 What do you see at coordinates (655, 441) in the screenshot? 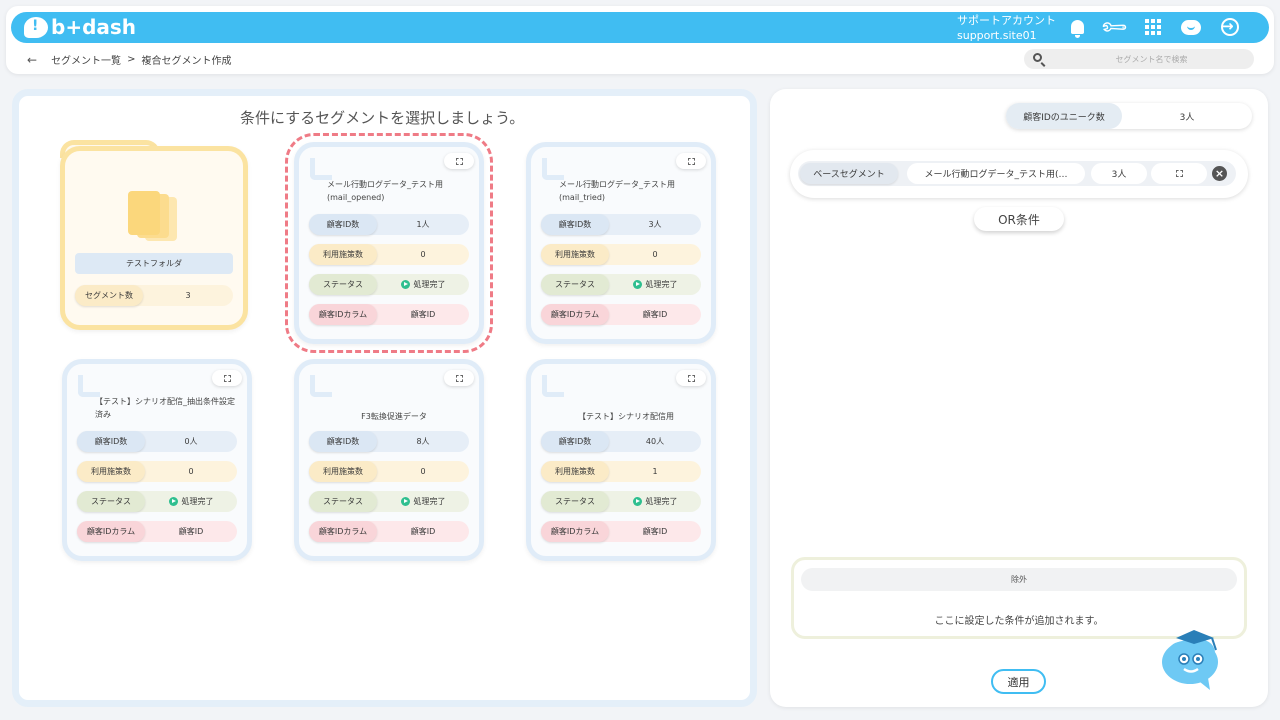
I see `customer-id-count-value: 40人` at bounding box center [655, 441].